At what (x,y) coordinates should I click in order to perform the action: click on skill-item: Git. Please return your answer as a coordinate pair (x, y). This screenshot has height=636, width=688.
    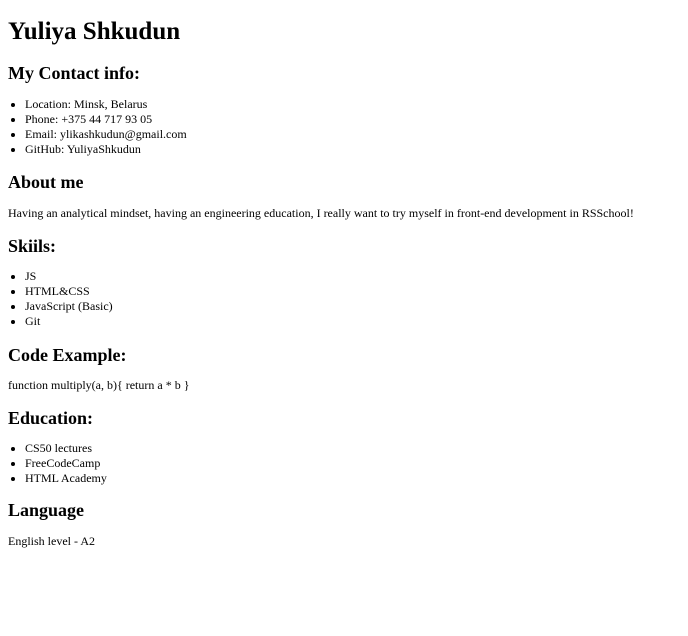
    Looking at the image, I should click on (352, 321).